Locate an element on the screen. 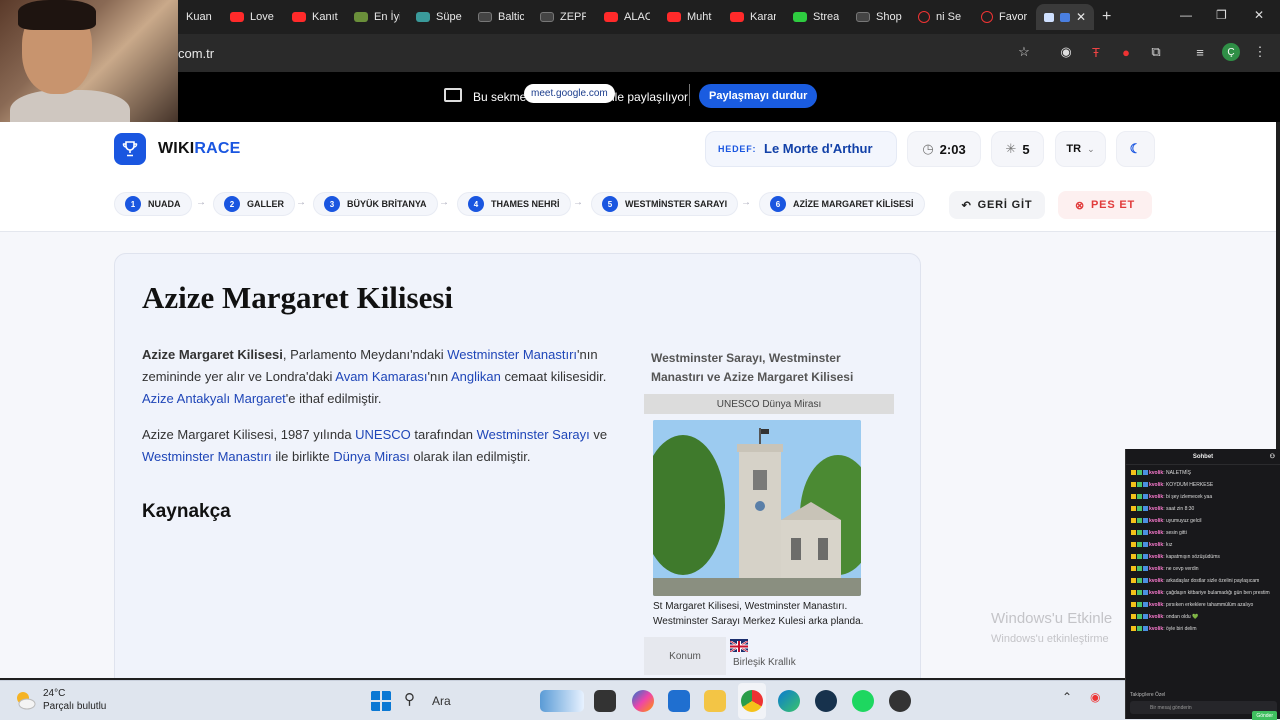 This screenshot has width=1280, height=720. browser-tab: Kuan is located at coordinates (204, 17).